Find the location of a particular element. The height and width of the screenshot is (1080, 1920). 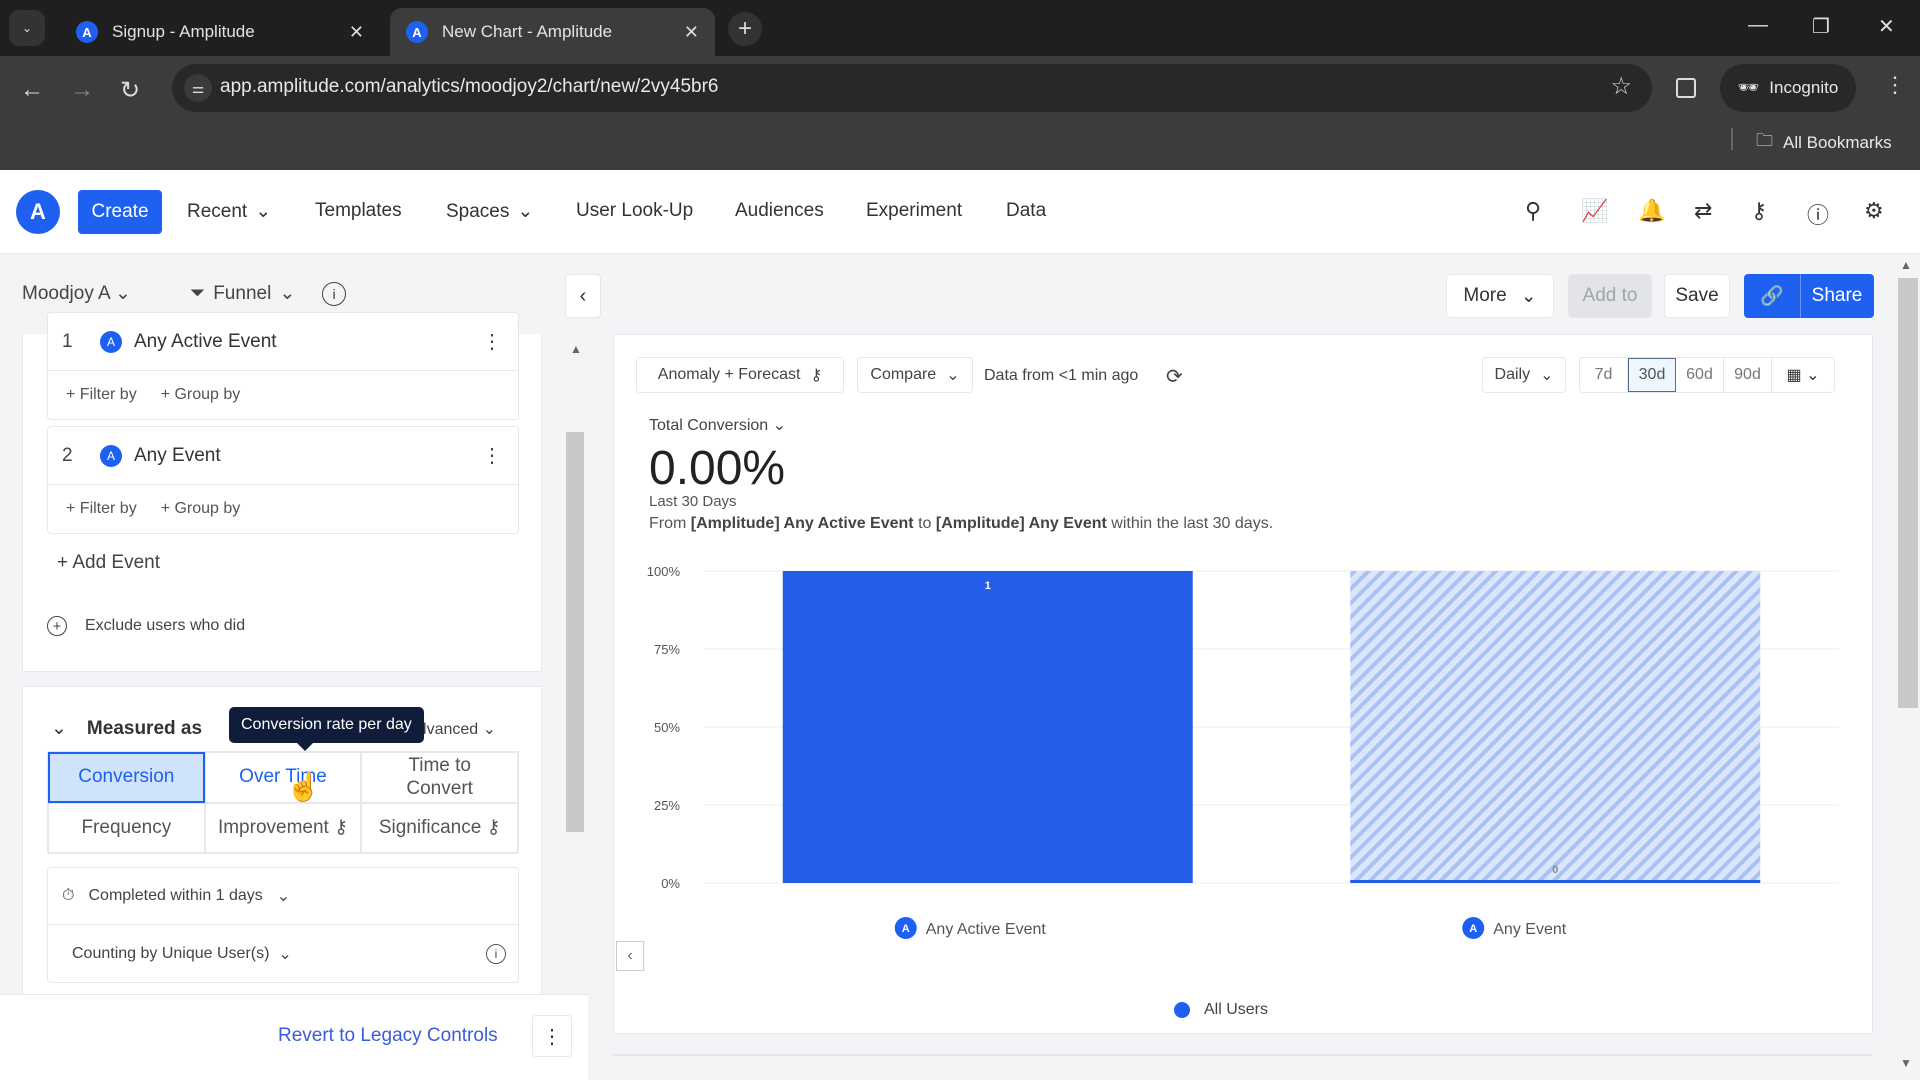

nav-audiences: Audiences is located at coordinates (779, 211).